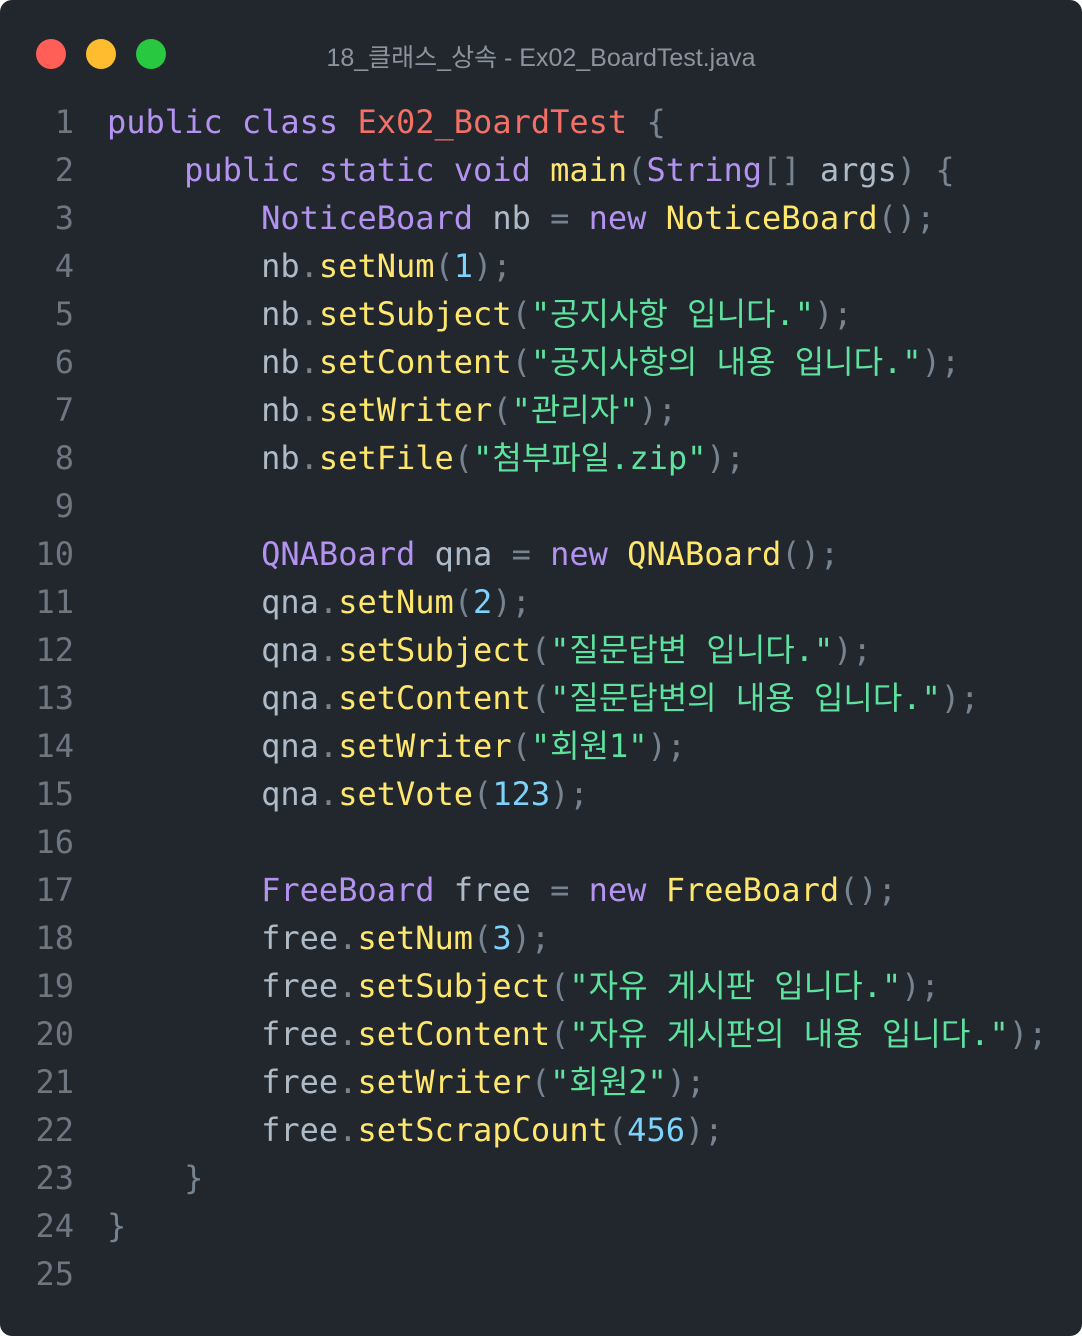  I want to click on function-name: setVote, so click(406, 794).